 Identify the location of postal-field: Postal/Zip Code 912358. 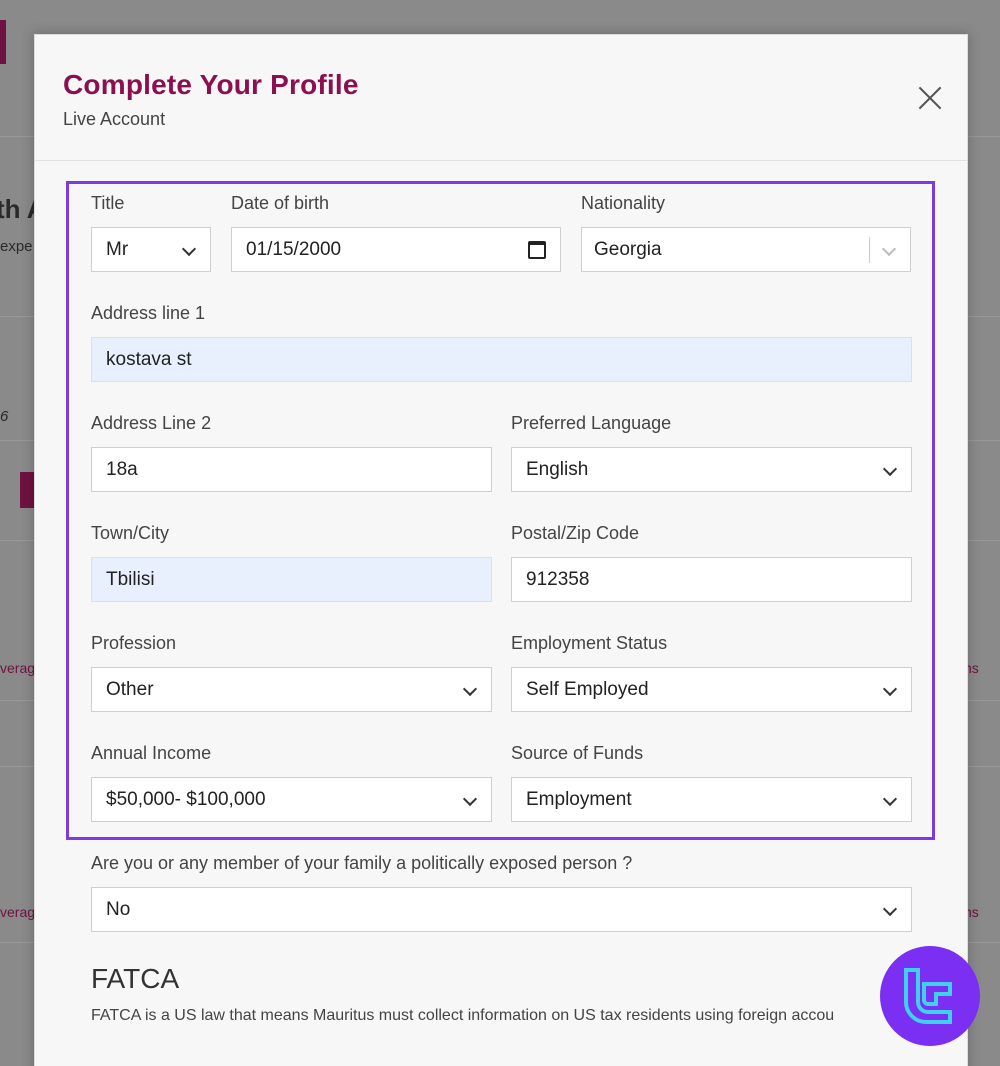
(711, 562).